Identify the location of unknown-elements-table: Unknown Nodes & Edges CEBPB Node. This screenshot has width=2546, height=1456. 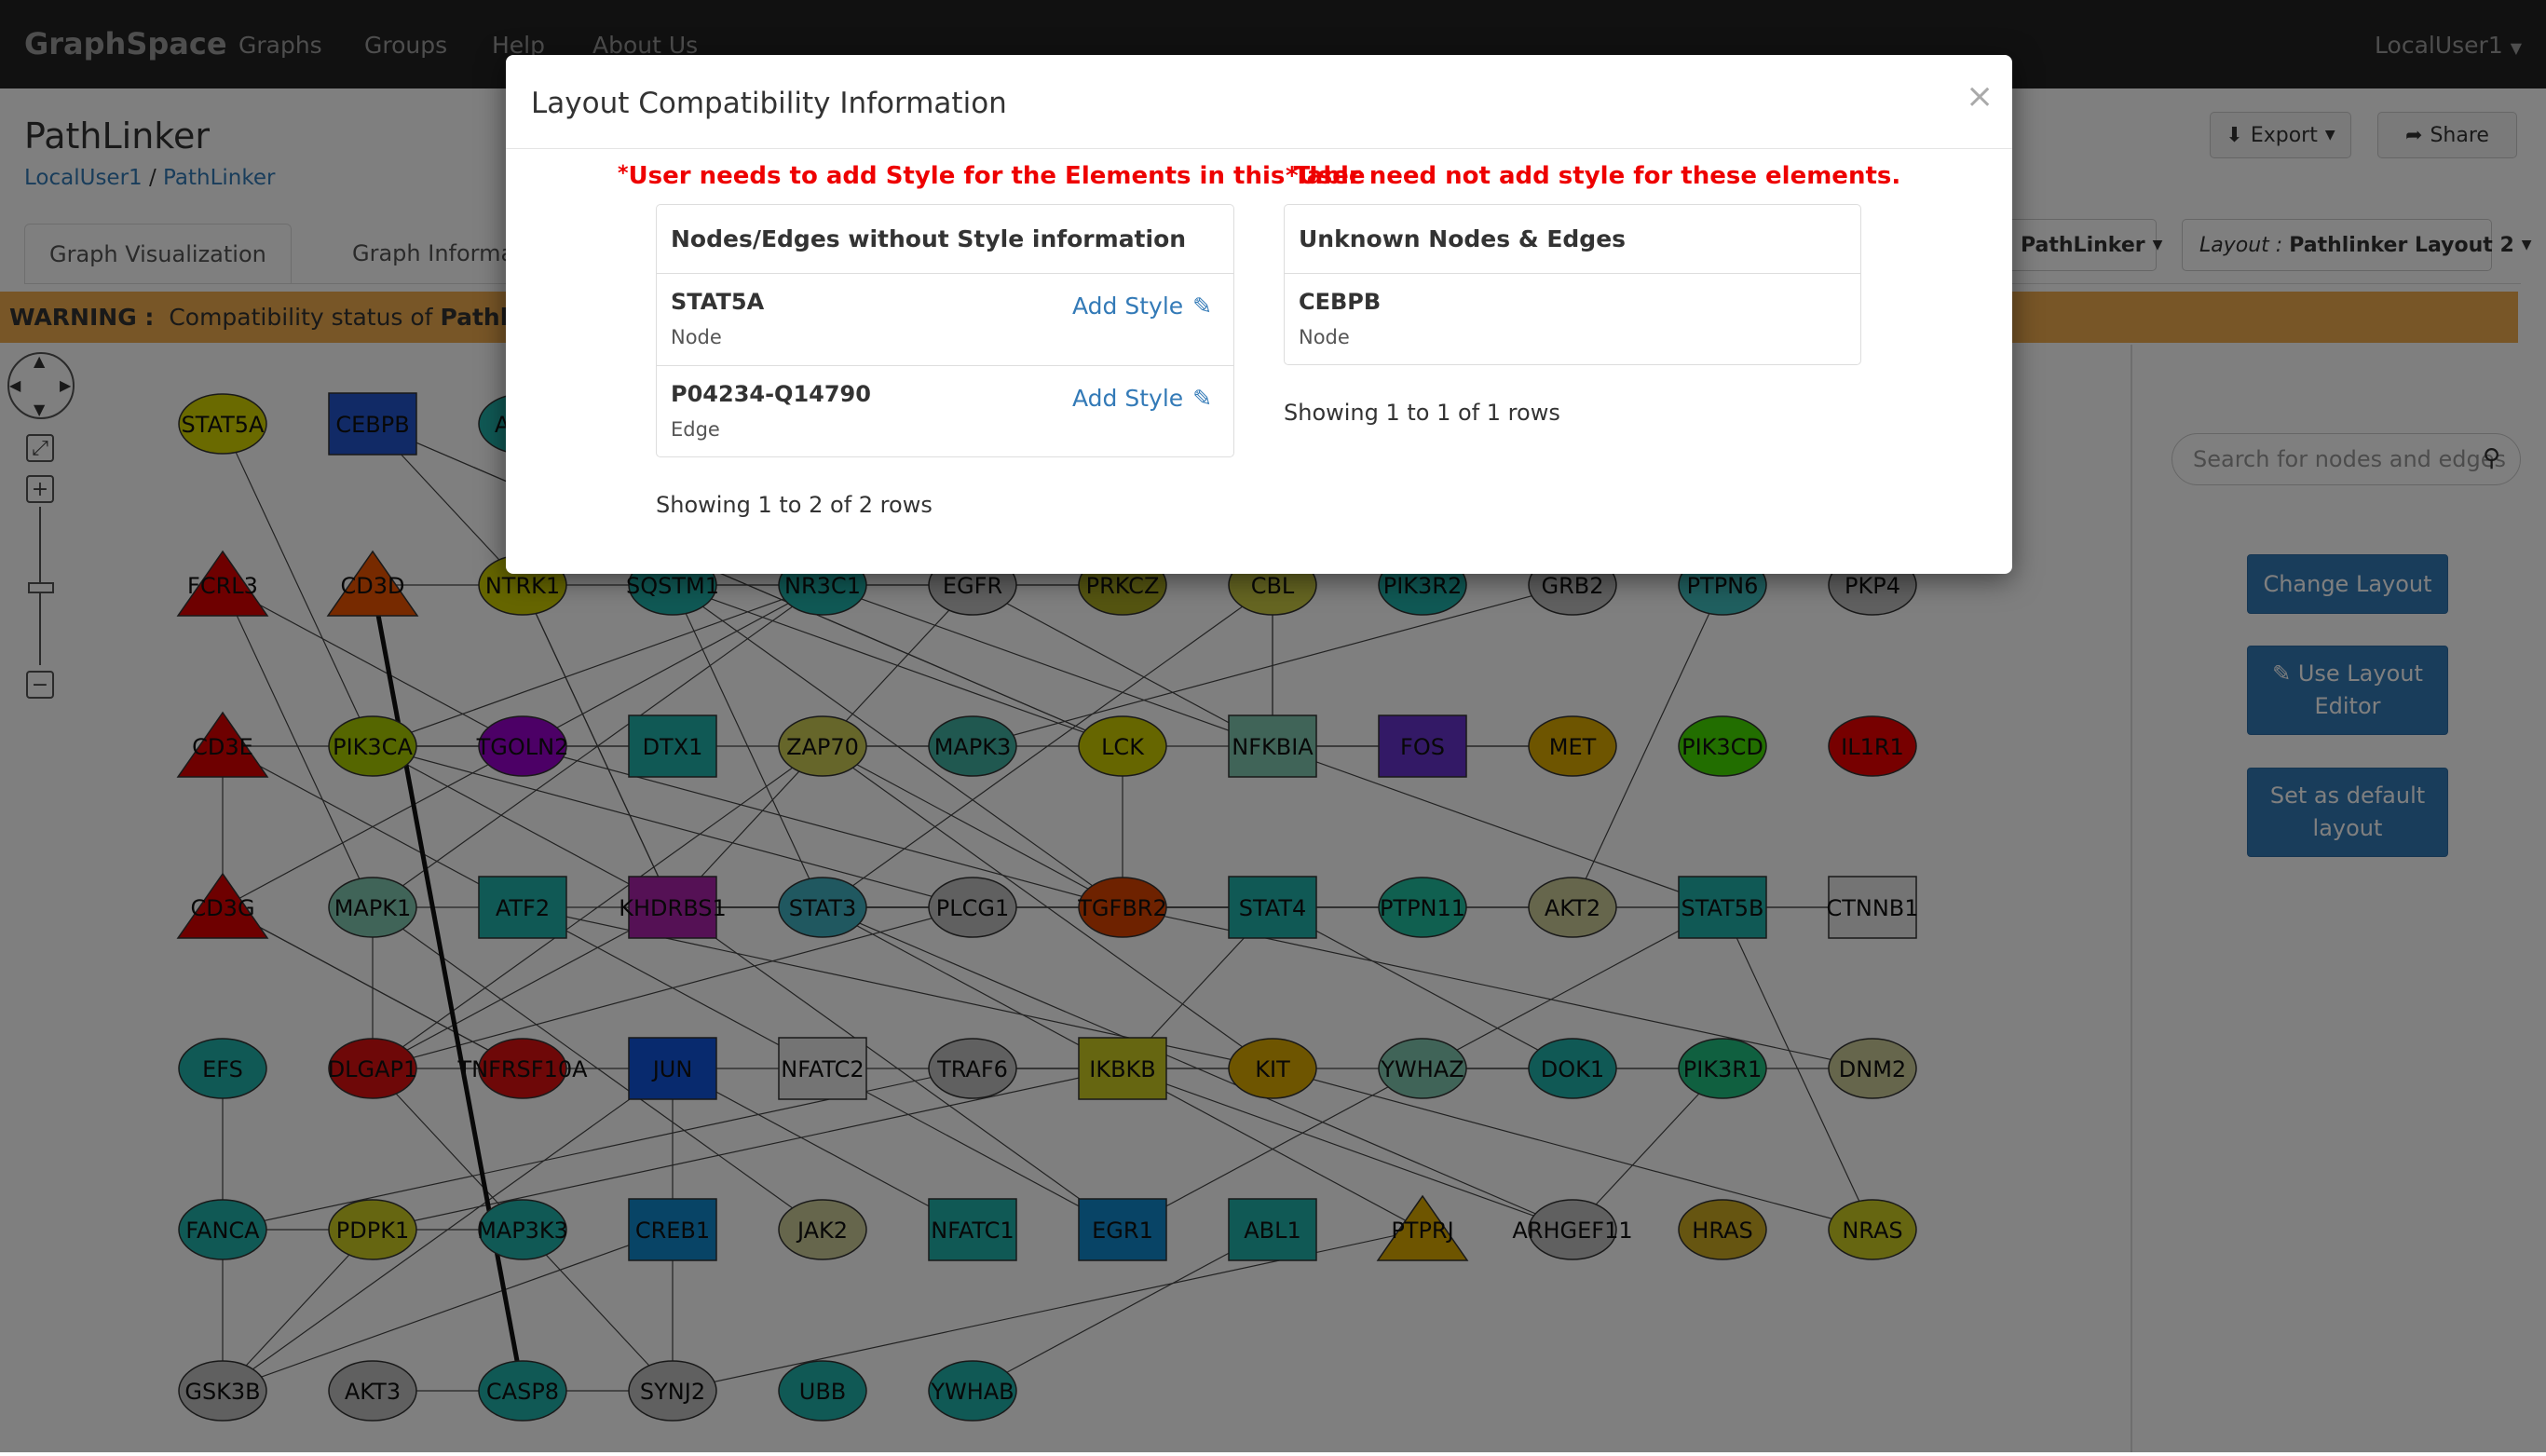
(1572, 284).